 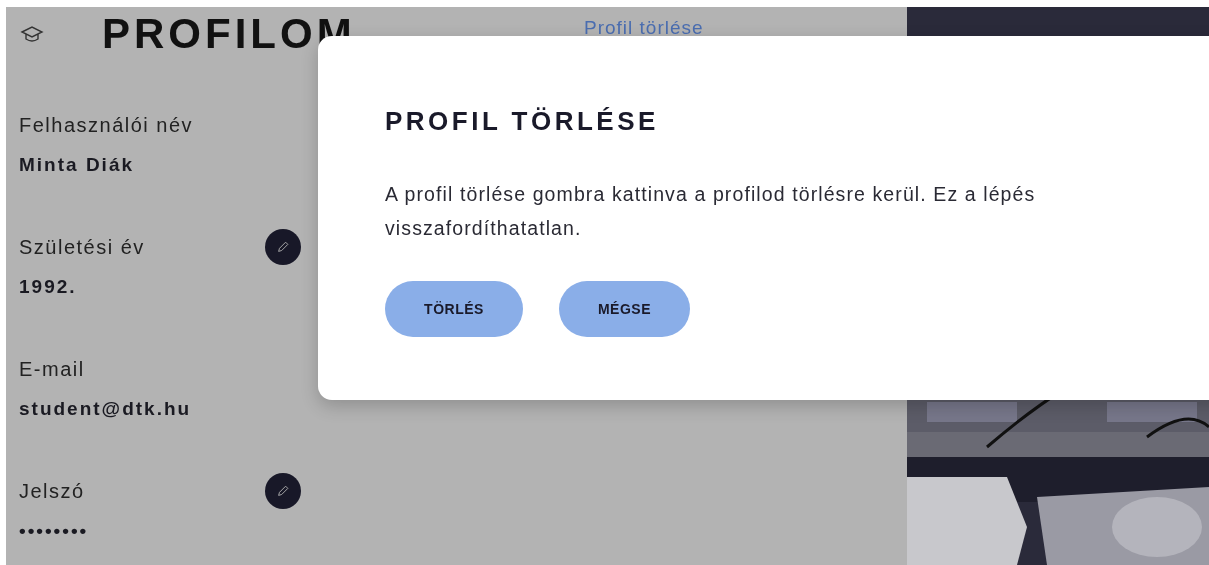 I want to click on field-value: student@dtk.hu, so click(x=106, y=409).